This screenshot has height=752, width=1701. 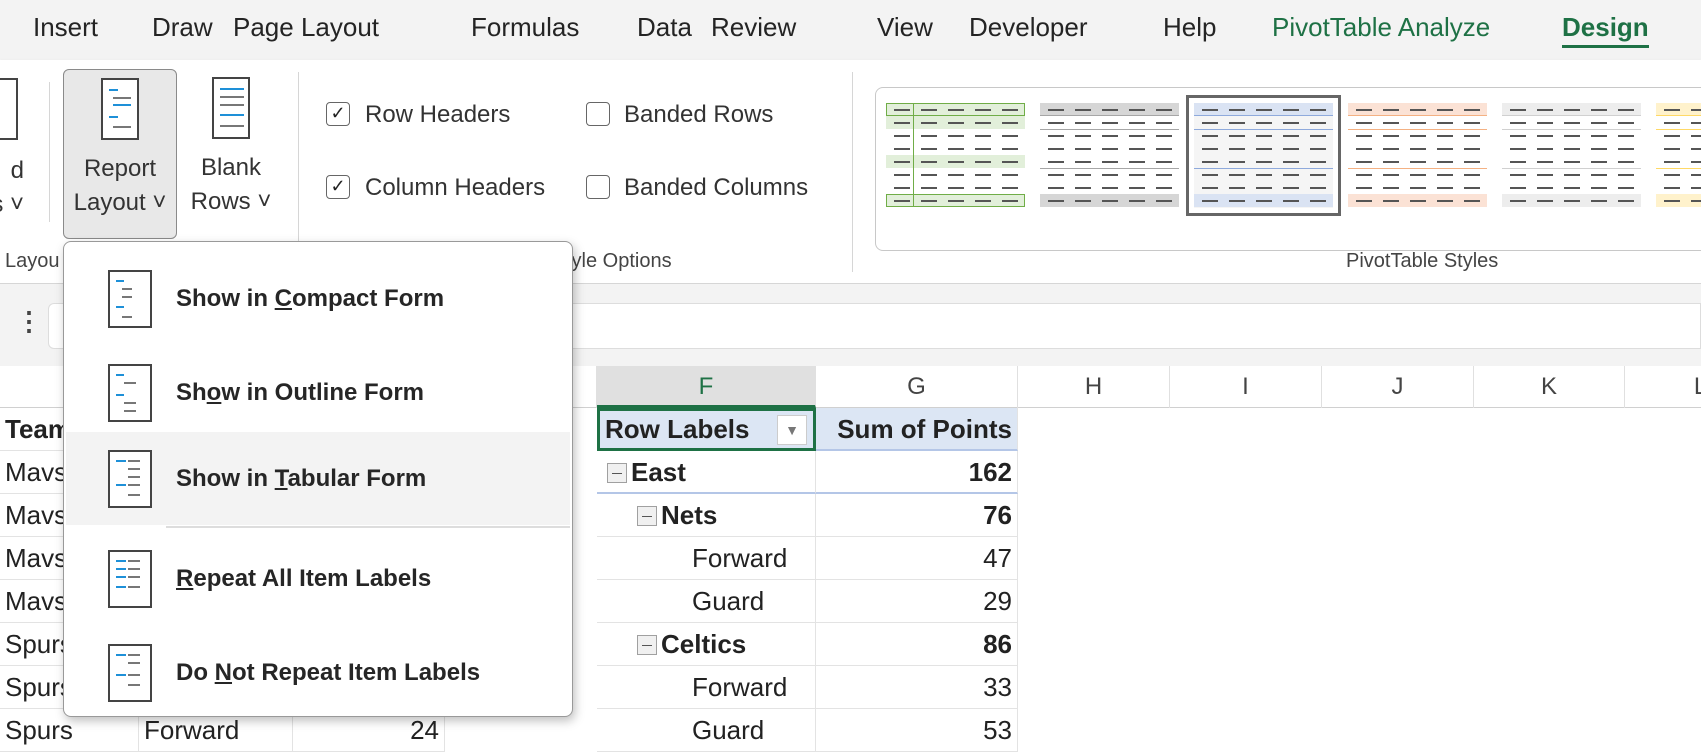 I want to click on do-not-repeat-item-labels-icon, so click(x=130, y=672).